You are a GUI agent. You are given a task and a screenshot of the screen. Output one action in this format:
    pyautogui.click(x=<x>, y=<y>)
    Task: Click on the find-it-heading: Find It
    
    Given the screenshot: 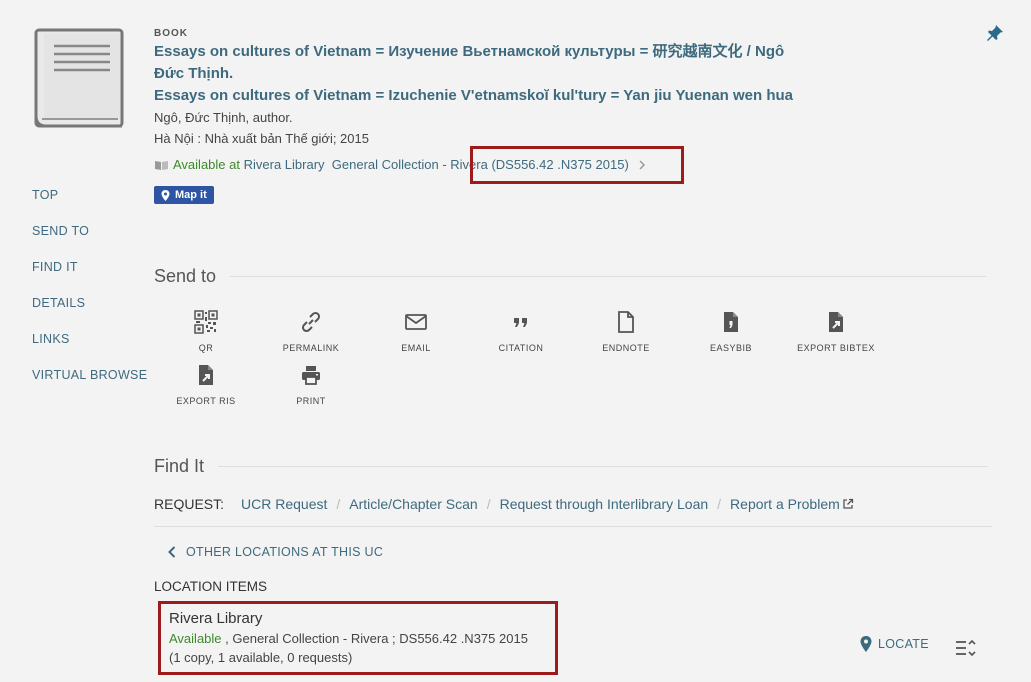 What is the action you would take?
    pyautogui.click(x=571, y=466)
    